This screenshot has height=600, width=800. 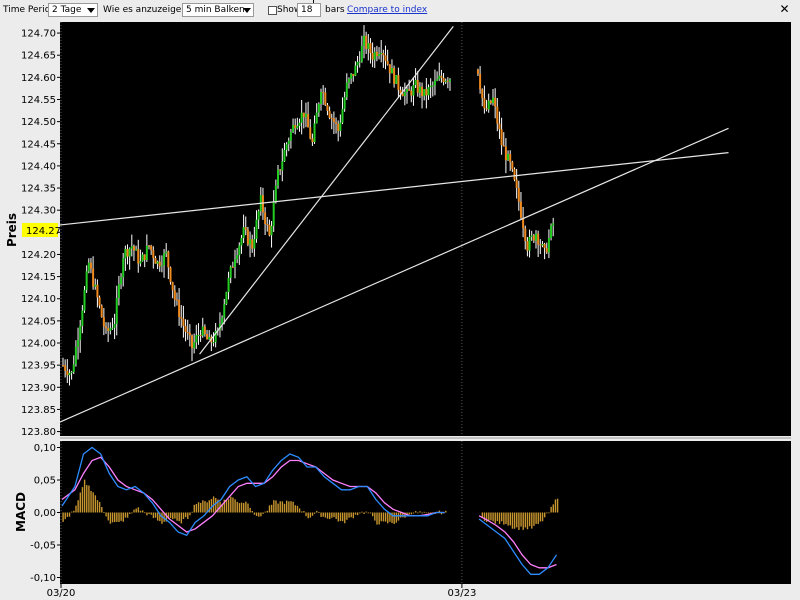 I want to click on x-tick-label: 03/23, so click(x=461, y=593).